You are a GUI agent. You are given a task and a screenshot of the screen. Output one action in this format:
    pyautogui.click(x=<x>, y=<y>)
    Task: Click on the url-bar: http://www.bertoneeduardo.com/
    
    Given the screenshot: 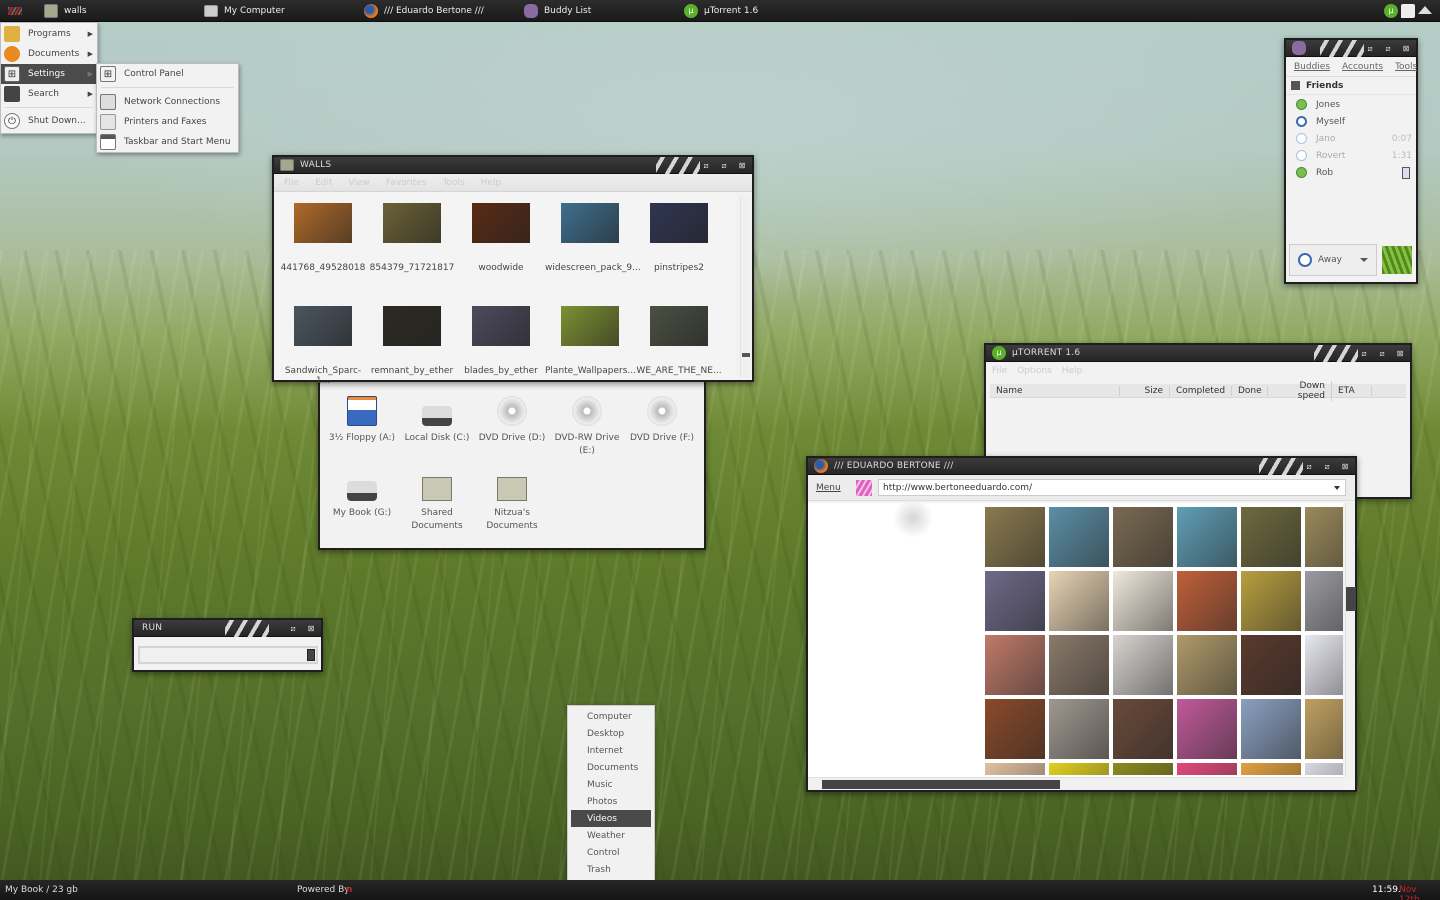 What is the action you would take?
    pyautogui.click(x=1112, y=487)
    